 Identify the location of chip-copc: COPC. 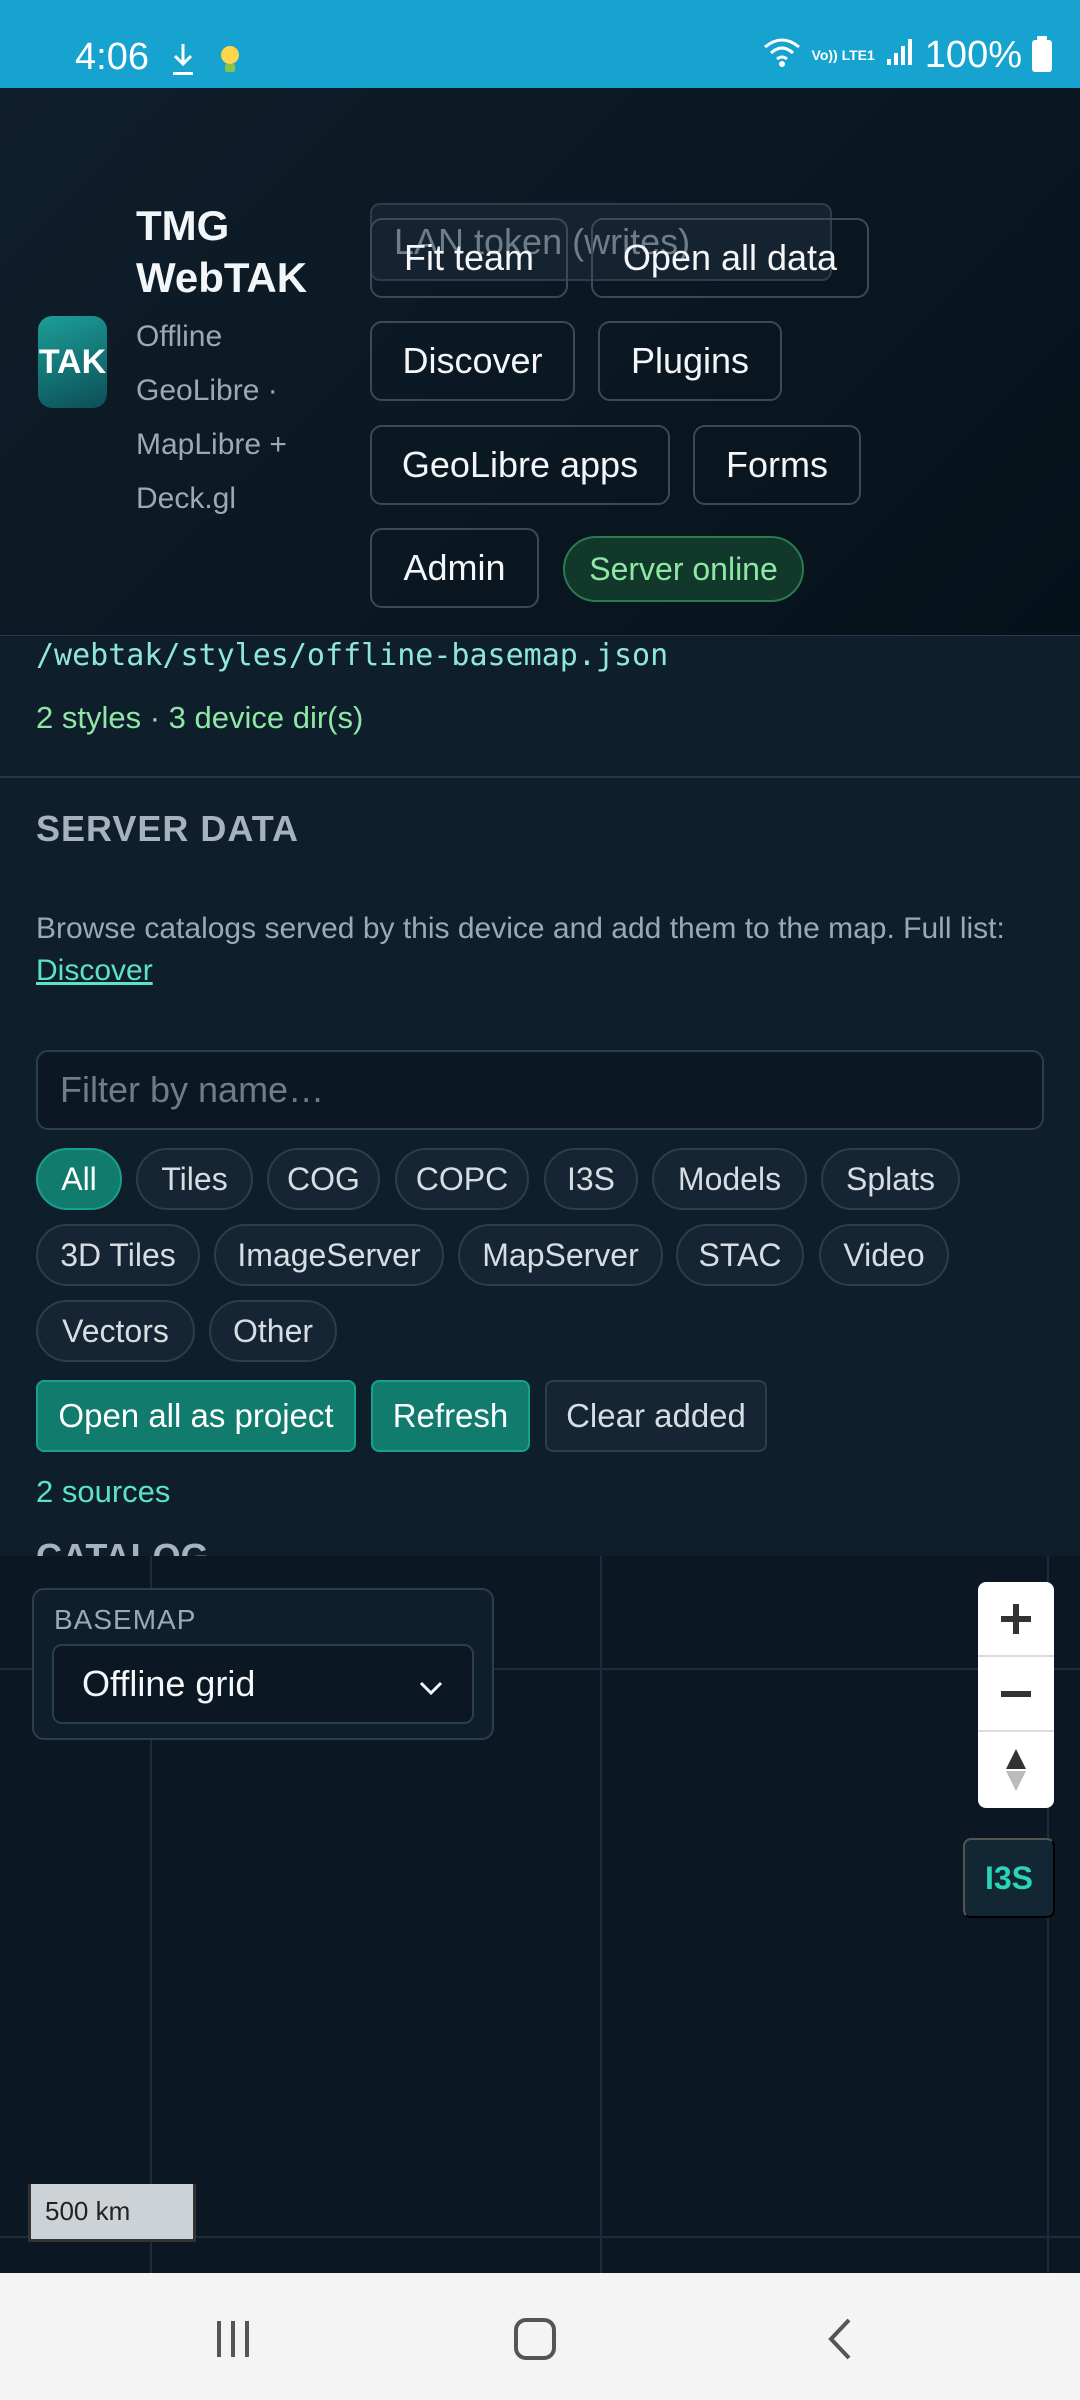
(462, 1179).